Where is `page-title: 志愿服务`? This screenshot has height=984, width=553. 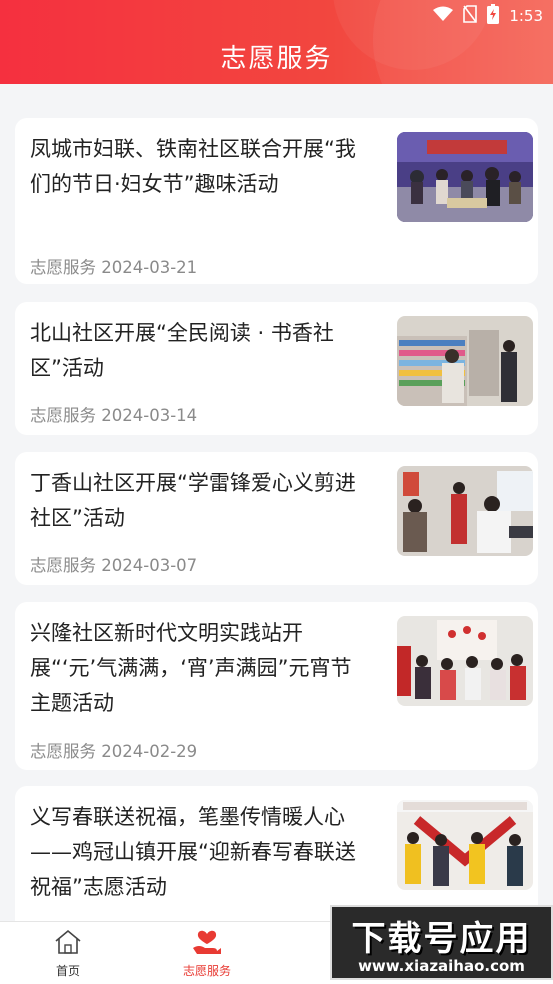 page-title: 志愿服务 is located at coordinates (276, 59).